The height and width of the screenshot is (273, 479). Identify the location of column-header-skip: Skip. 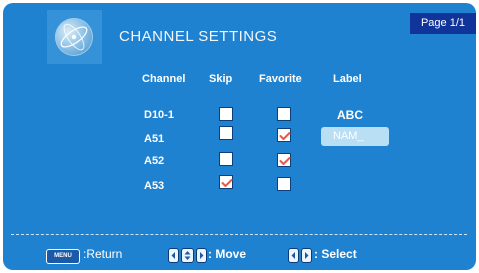
(221, 79).